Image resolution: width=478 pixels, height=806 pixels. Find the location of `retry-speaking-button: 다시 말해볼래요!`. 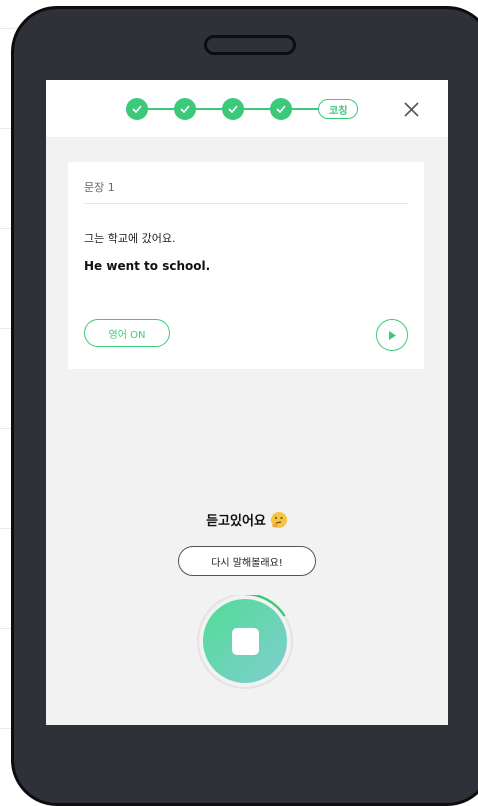

retry-speaking-button: 다시 말해볼래요! is located at coordinates (247, 561).